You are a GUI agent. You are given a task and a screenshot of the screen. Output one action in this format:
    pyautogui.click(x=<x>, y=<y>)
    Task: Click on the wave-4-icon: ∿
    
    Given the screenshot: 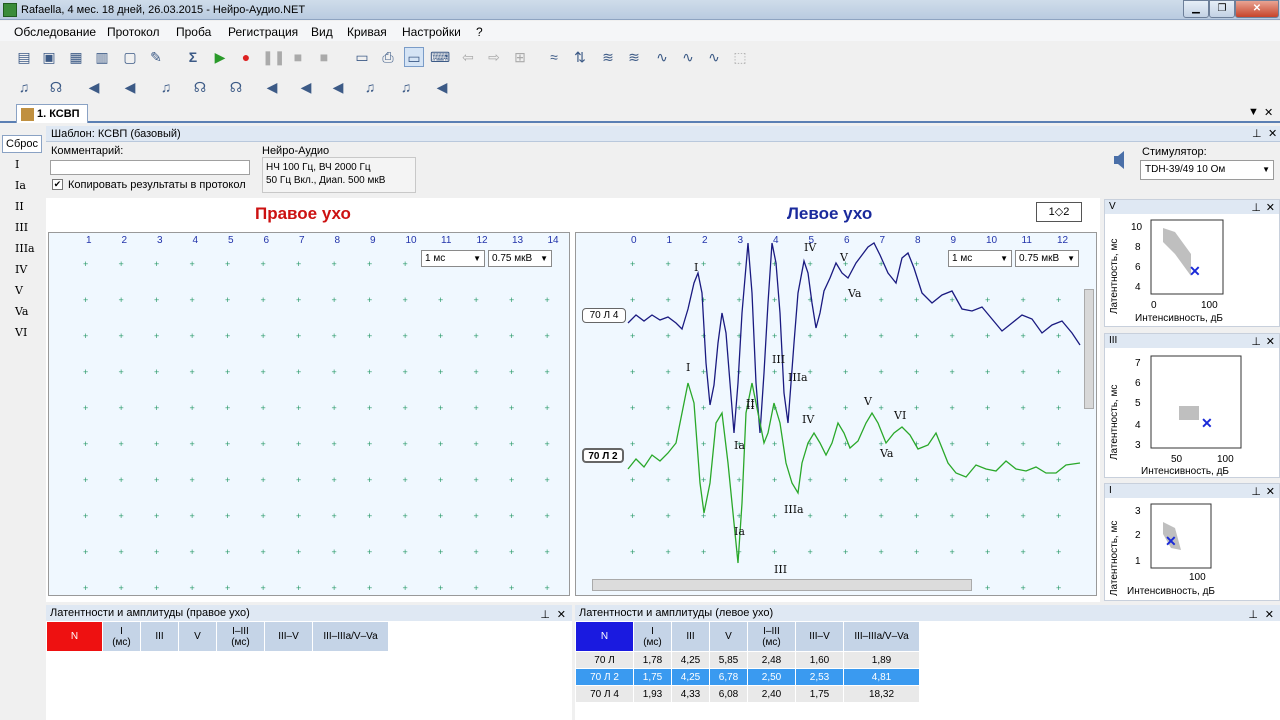 What is the action you would take?
    pyautogui.click(x=688, y=57)
    